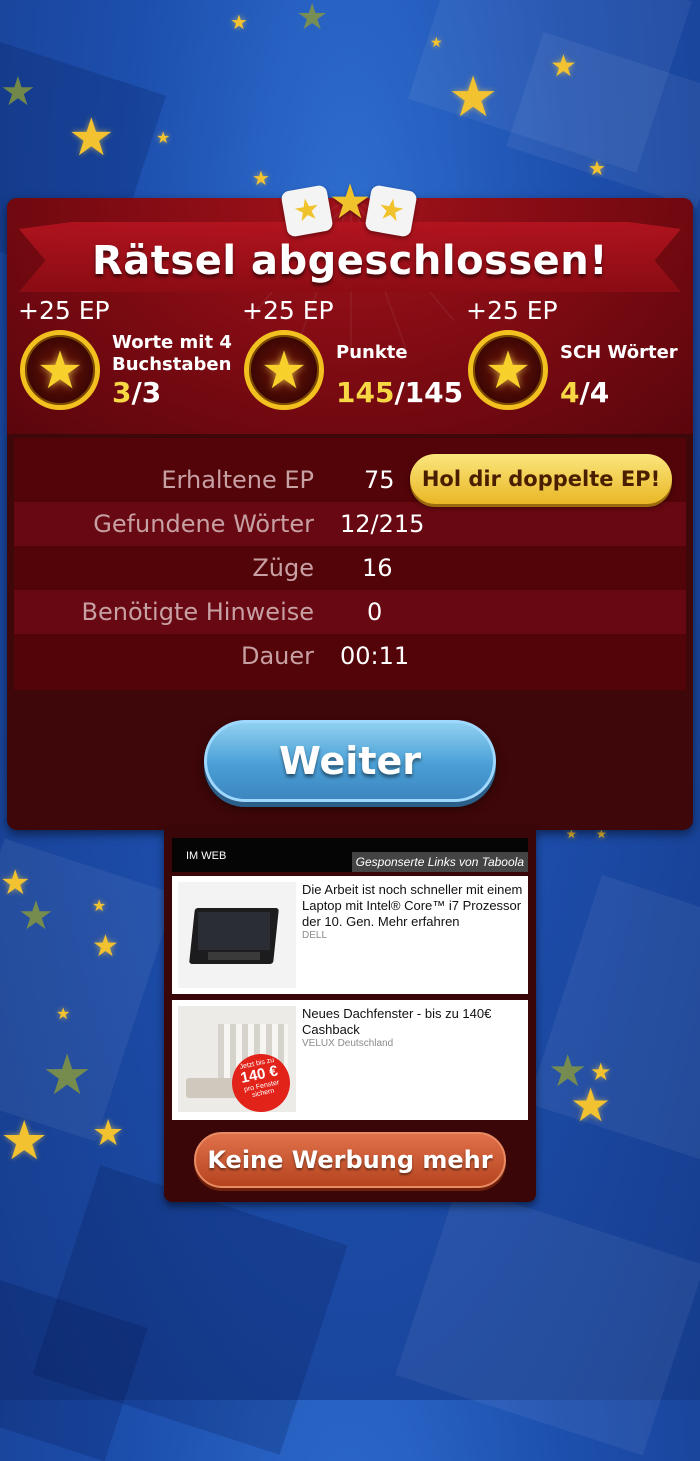  What do you see at coordinates (350, 855) in the screenshot?
I see `ad-header: IM WEB Gesponserte Links von Taboola` at bounding box center [350, 855].